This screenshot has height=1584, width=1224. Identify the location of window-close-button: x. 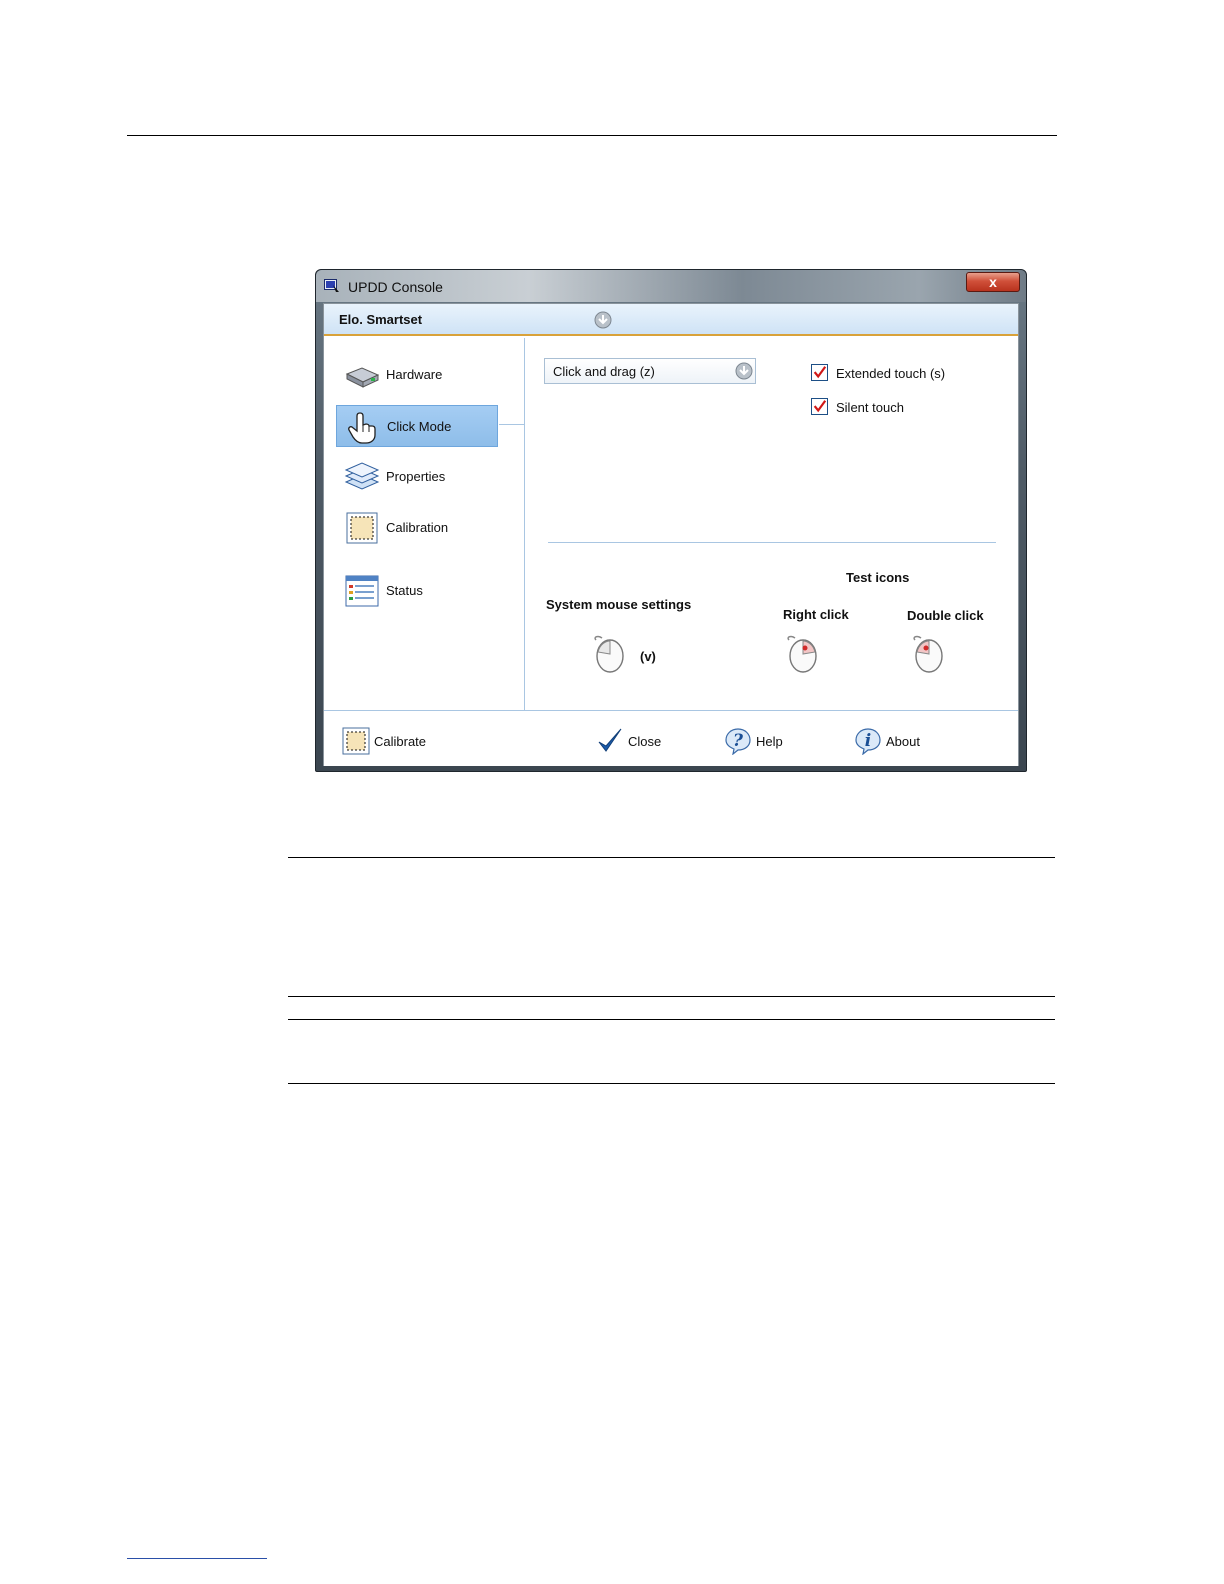
(993, 282).